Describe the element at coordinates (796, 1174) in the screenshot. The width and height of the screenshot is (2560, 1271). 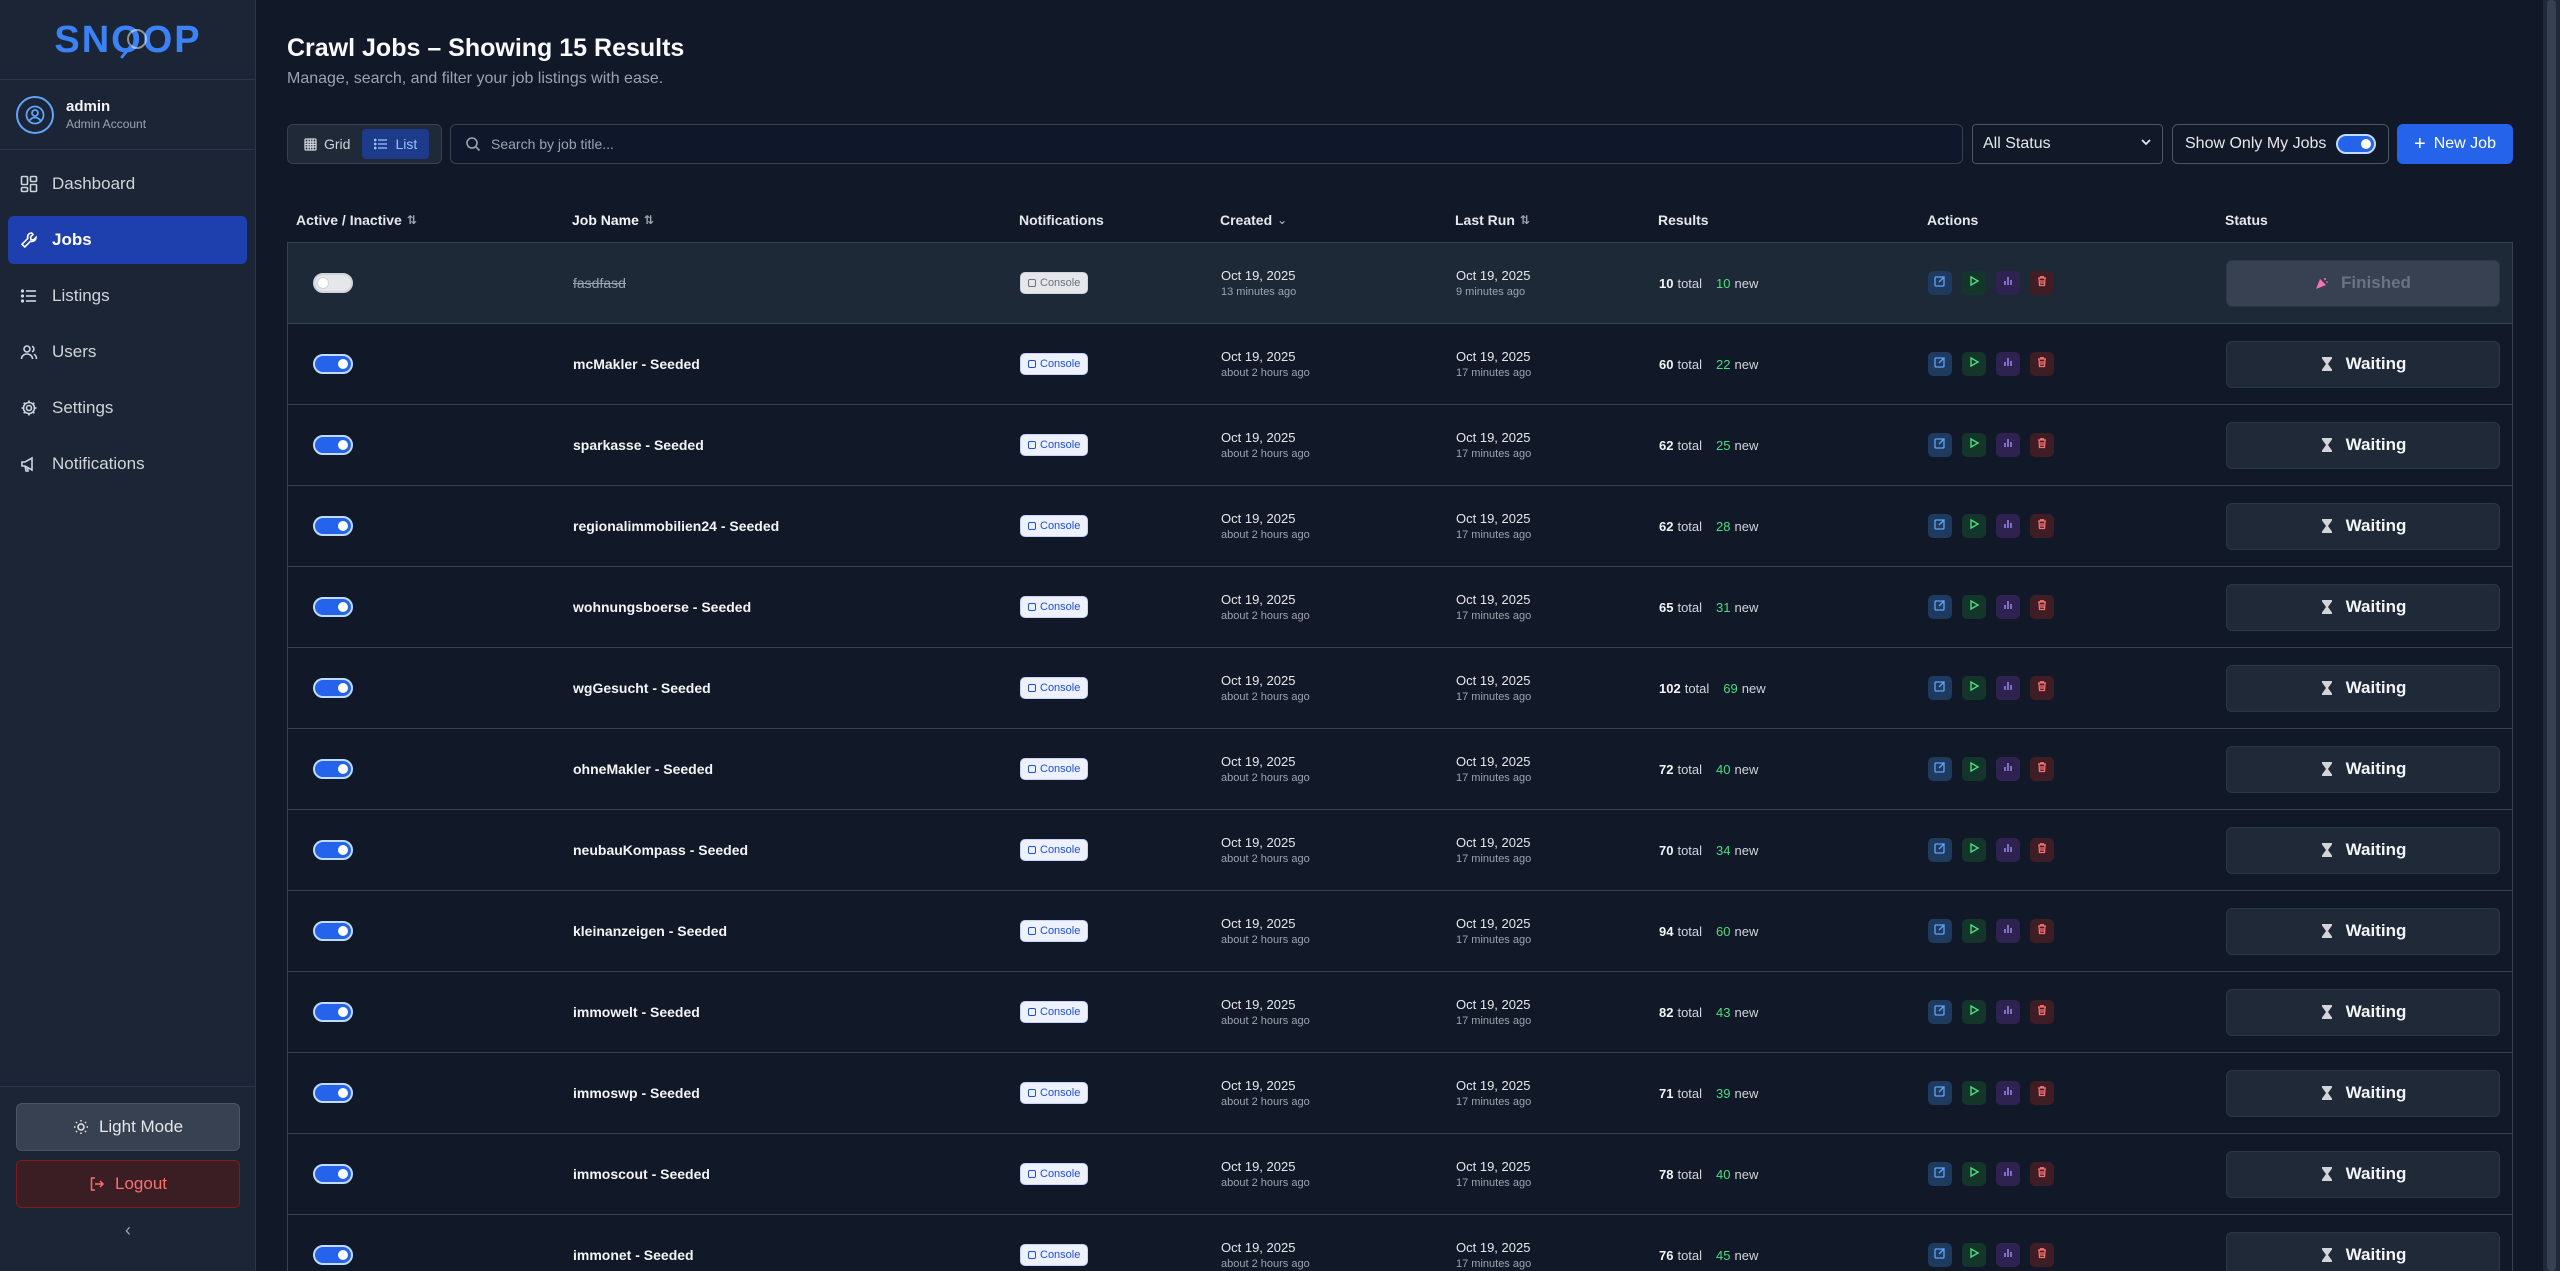
I see `job-name: immoscout - Seeded` at that location.